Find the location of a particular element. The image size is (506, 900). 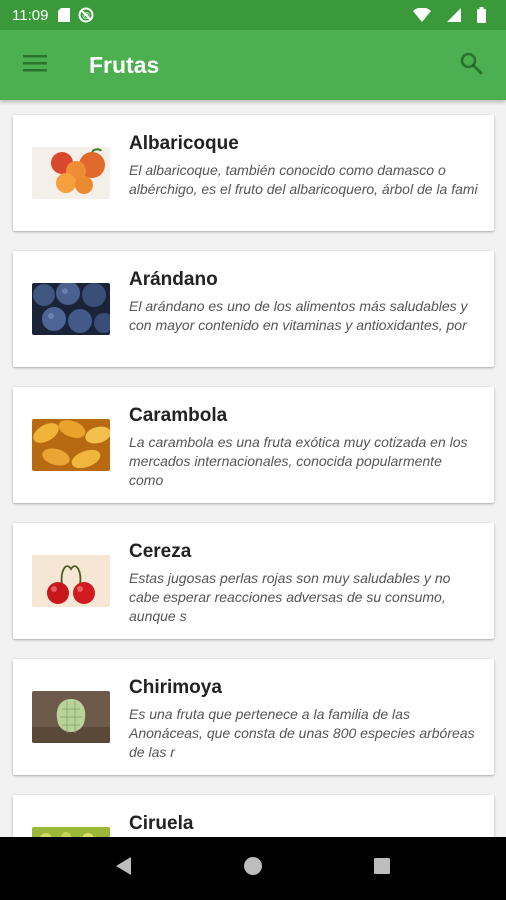

search-button is located at coordinates (471, 65).